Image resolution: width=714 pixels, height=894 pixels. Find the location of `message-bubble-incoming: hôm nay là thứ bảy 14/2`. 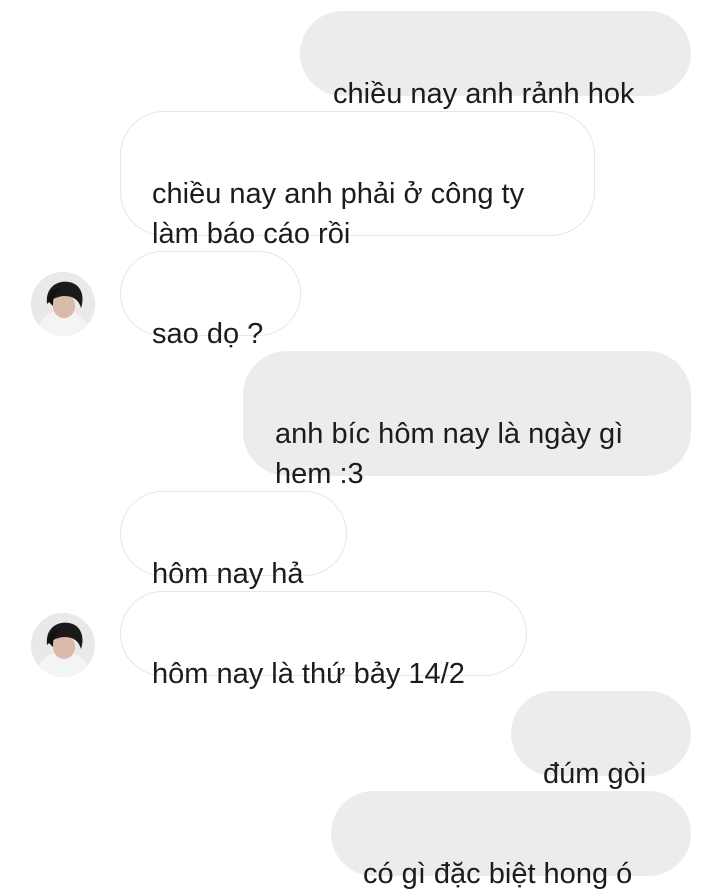

message-bubble-incoming: hôm nay là thứ bảy 14/2 is located at coordinates (323, 640).